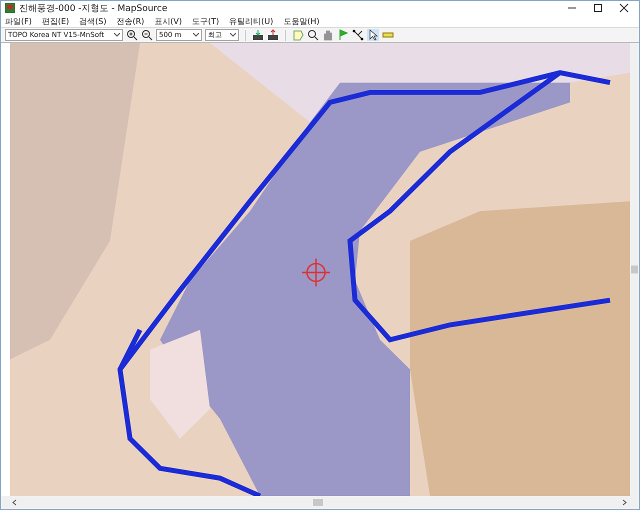 The height and width of the screenshot is (510, 640). I want to click on hand-icon, so click(328, 35).